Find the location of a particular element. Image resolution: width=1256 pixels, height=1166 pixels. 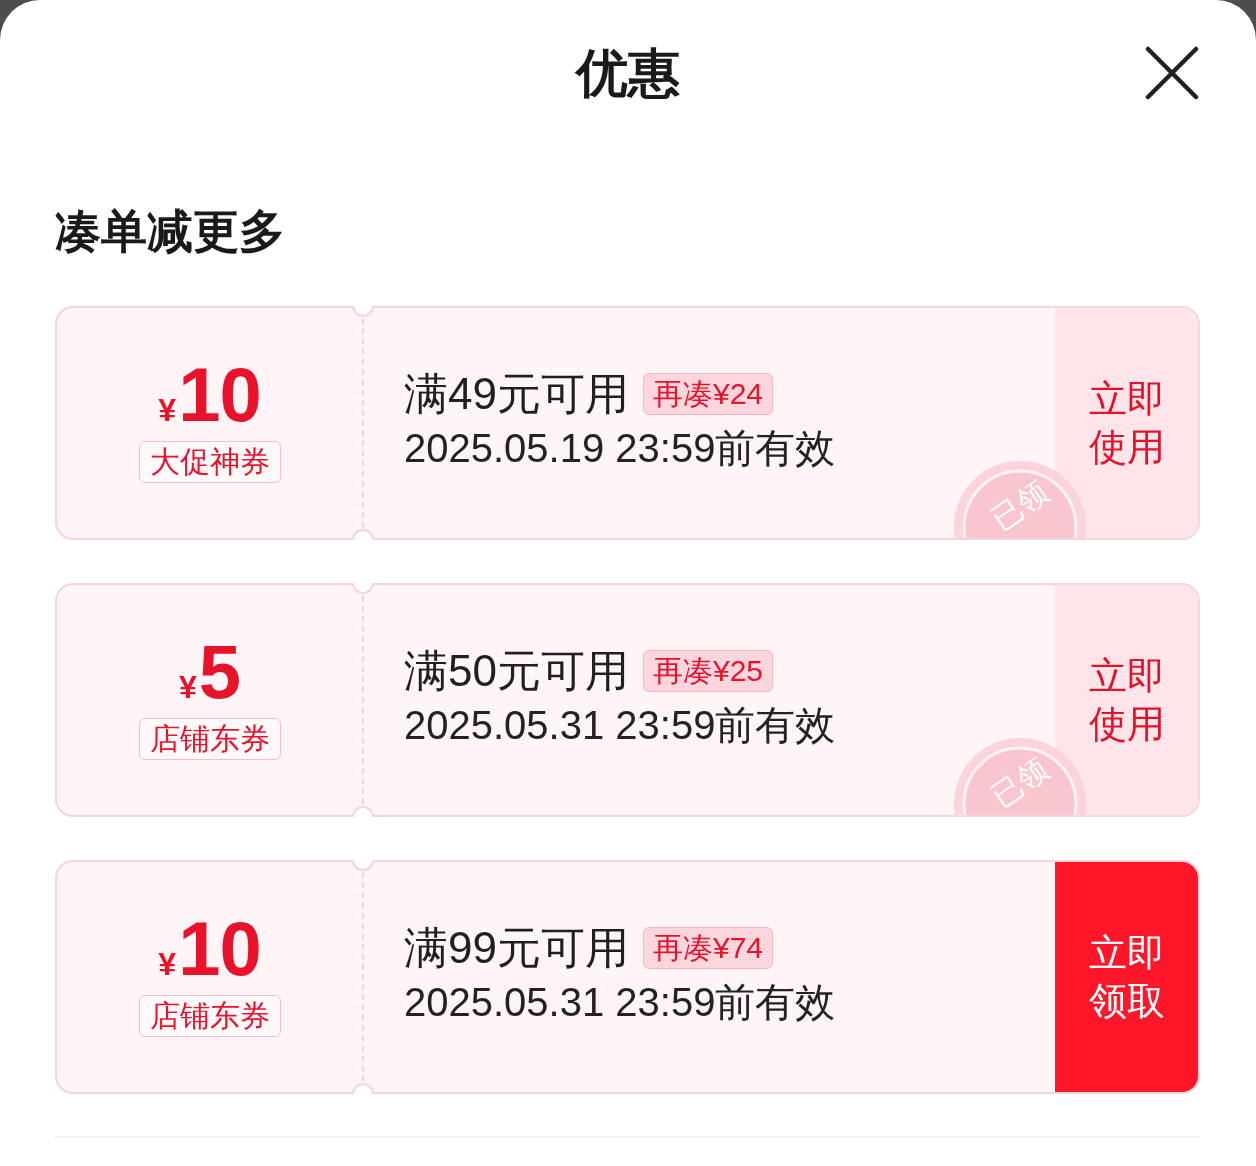

spend-condition: 满99元可用 is located at coordinates (516, 948).